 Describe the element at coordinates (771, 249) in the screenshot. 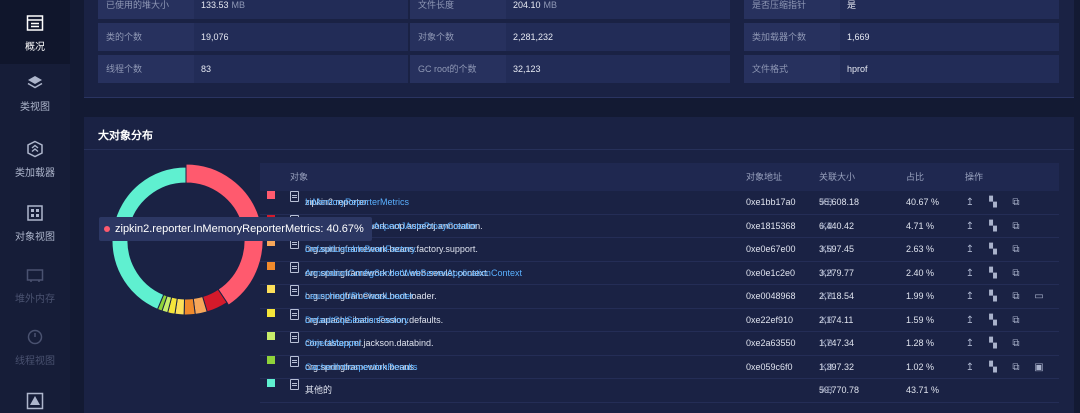

I see `object-address: 0xe0e67e00` at that location.